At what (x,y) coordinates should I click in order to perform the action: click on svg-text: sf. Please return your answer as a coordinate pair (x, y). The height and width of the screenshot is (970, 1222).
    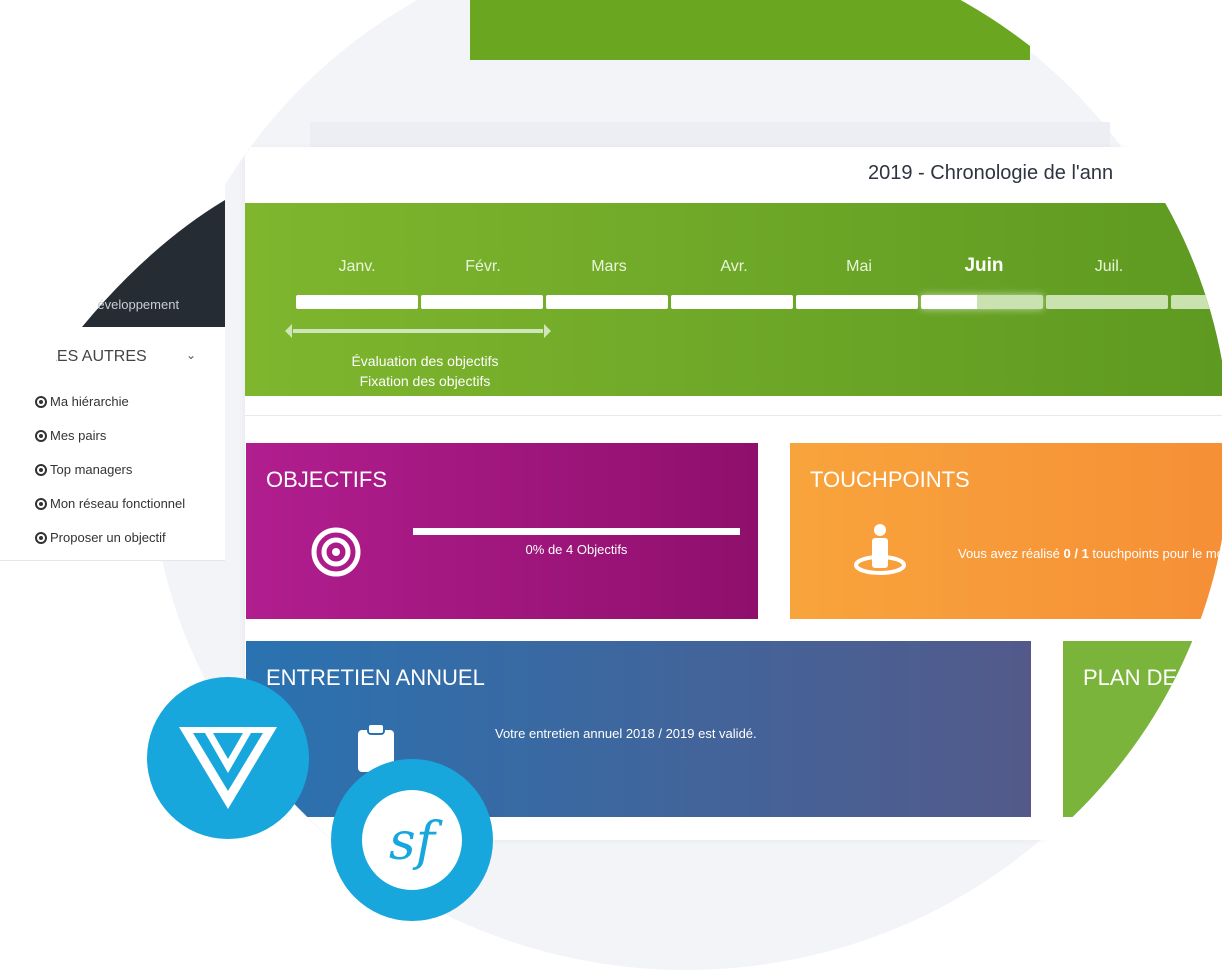
    Looking at the image, I should click on (416, 842).